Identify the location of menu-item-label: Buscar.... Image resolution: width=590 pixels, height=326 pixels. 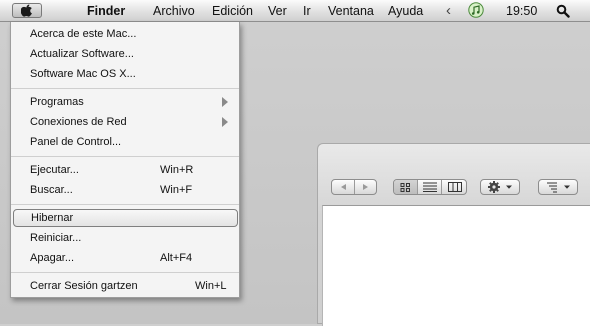
(51, 190).